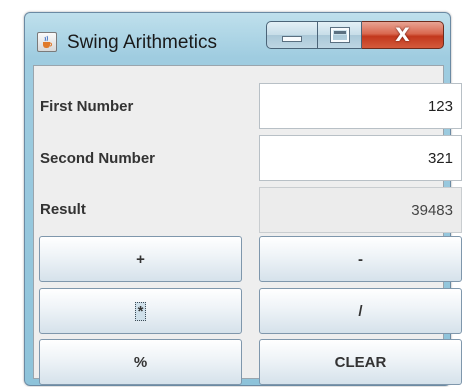 The image size is (475, 387). I want to click on second-number-field, so click(360, 158).